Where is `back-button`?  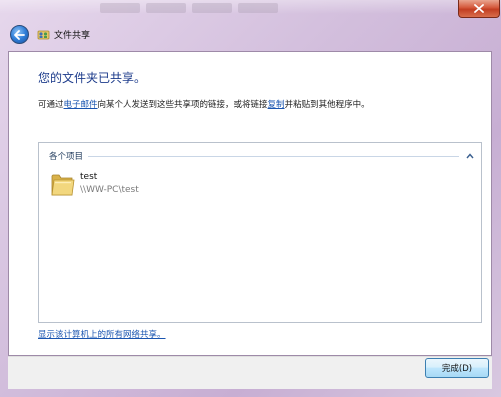 back-button is located at coordinates (19, 34).